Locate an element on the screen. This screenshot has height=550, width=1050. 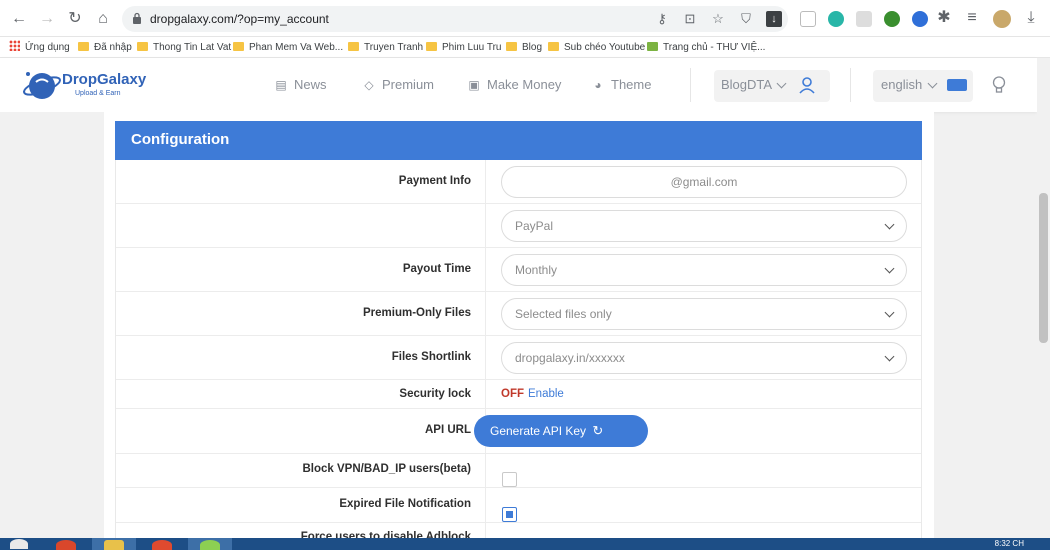
form-row-security-lock: Security lock OFF Enable is located at coordinates (518, 394).